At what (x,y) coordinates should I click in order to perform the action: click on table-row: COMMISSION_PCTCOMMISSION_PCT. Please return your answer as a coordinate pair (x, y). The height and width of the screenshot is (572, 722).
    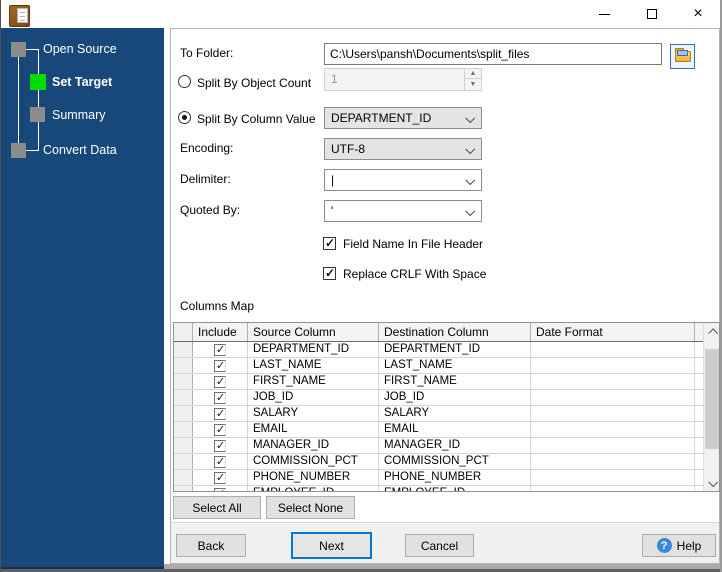
    Looking at the image, I should click on (439, 462).